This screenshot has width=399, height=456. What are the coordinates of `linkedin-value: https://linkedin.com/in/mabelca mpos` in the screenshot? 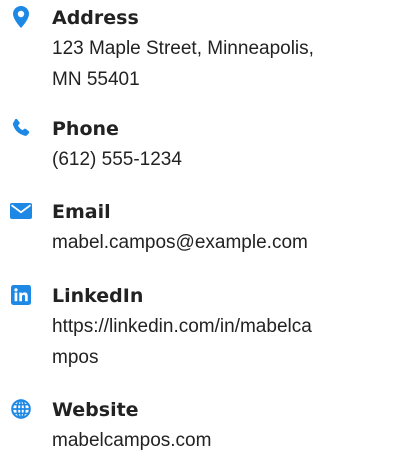 It's located at (220, 342).